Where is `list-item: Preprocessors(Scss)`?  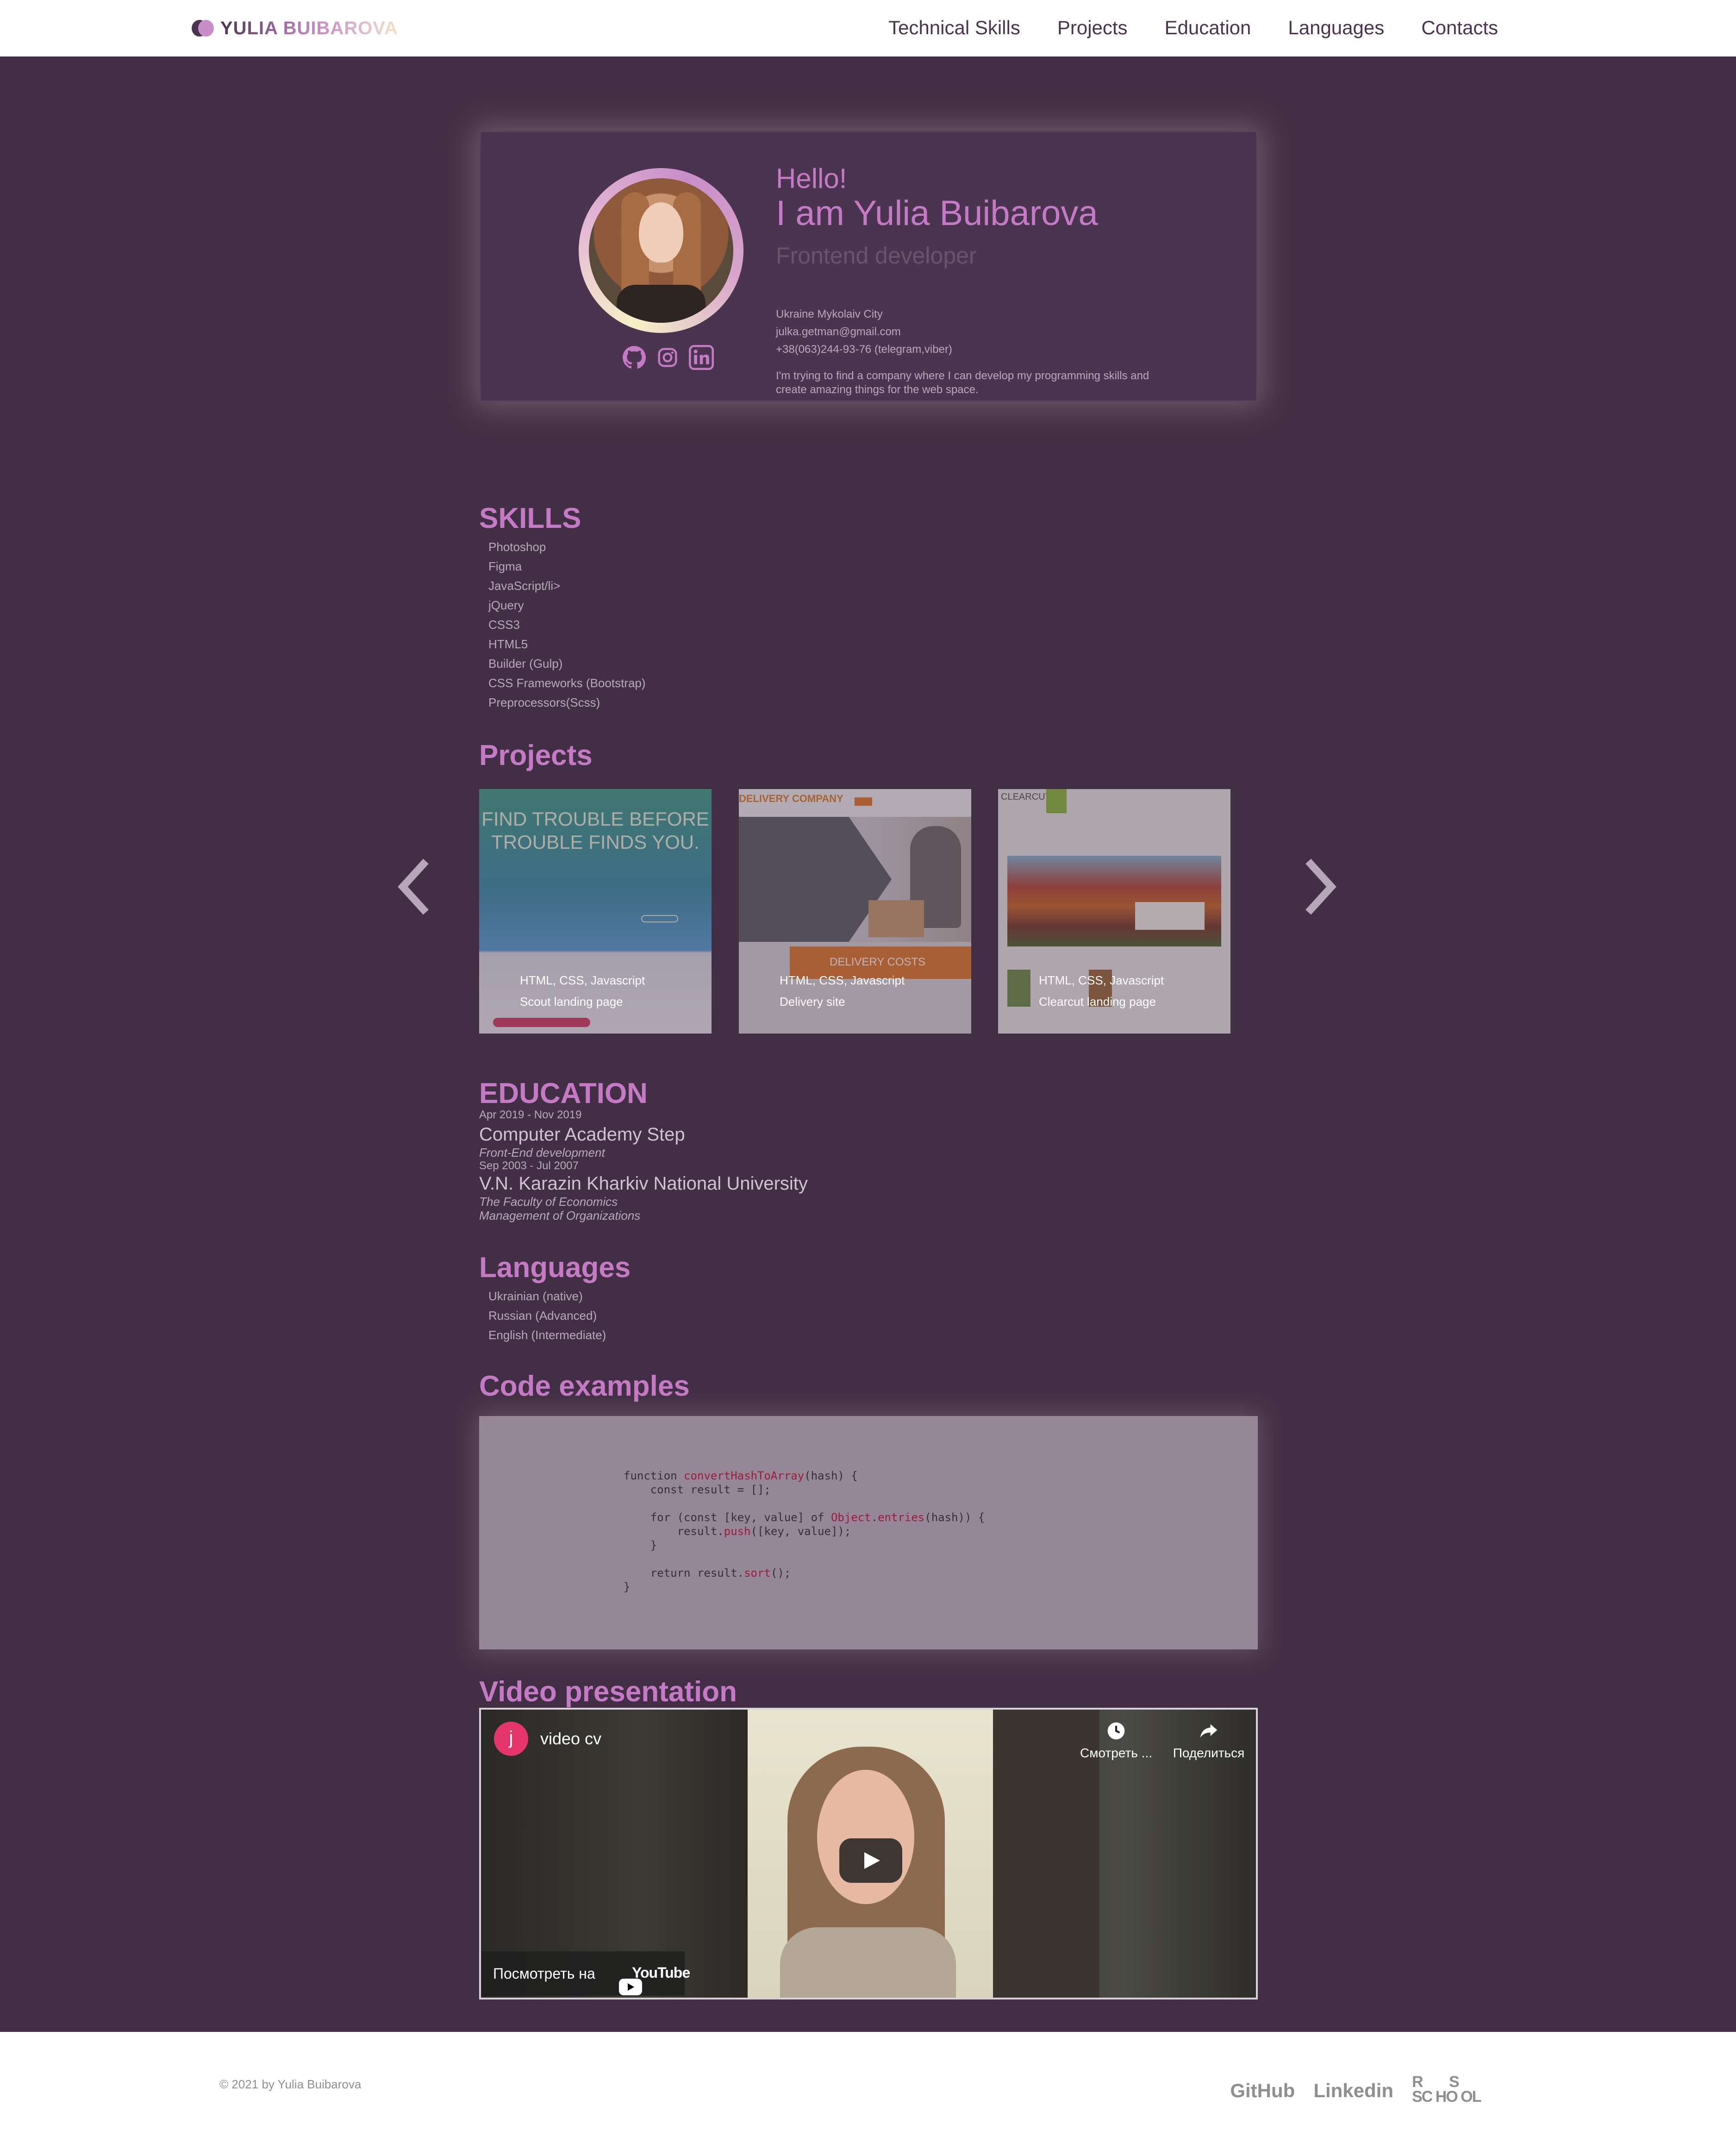 list-item: Preprocessors(Scss) is located at coordinates (544, 702).